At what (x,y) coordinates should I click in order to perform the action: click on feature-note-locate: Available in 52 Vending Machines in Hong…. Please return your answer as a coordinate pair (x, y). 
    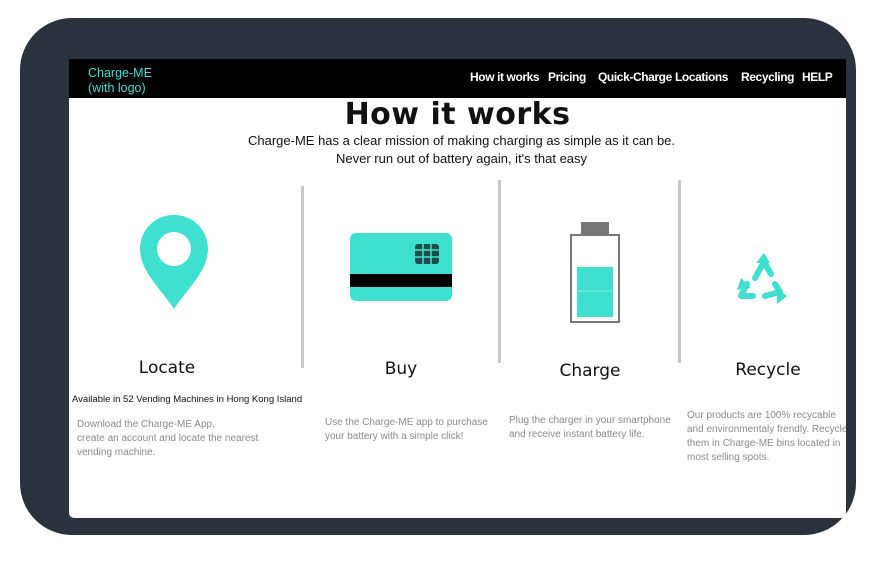
    Looking at the image, I should click on (187, 399).